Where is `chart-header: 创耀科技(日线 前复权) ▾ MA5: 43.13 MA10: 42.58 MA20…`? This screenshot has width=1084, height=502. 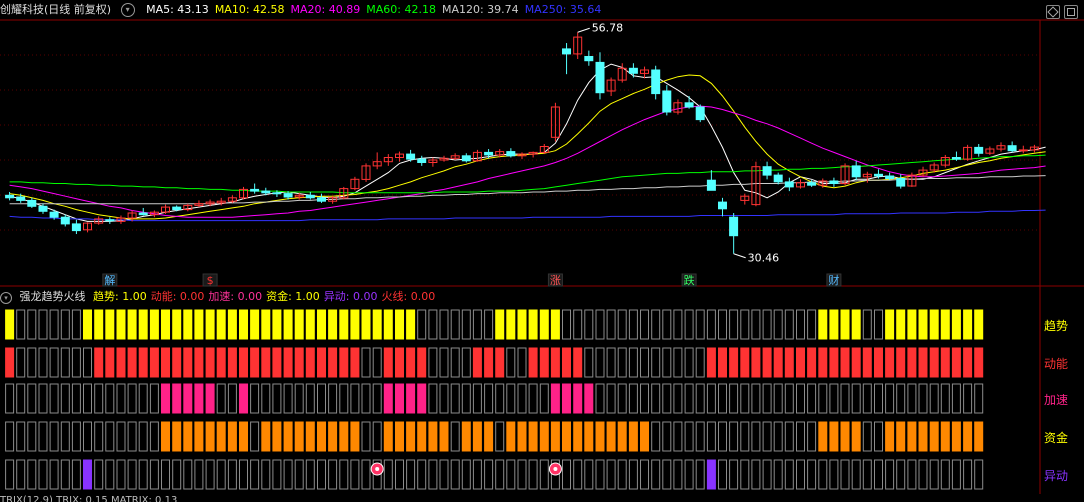
chart-header: 创耀科技(日线 前复权) ▾ MA5: 43.13 MA10: 42.58 MA20… is located at coordinates (520, 10).